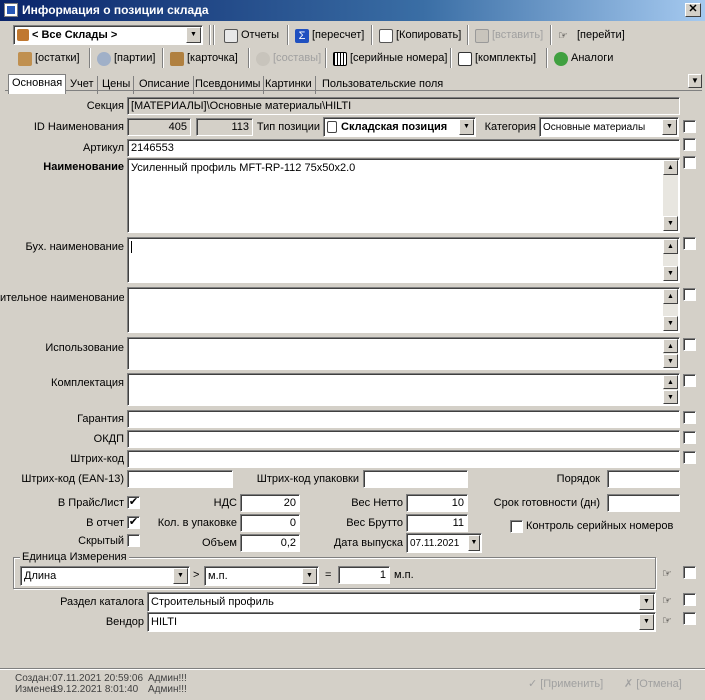  Describe the element at coordinates (133, 502) in the screenshot. I see `pricelist-checkbox` at that location.